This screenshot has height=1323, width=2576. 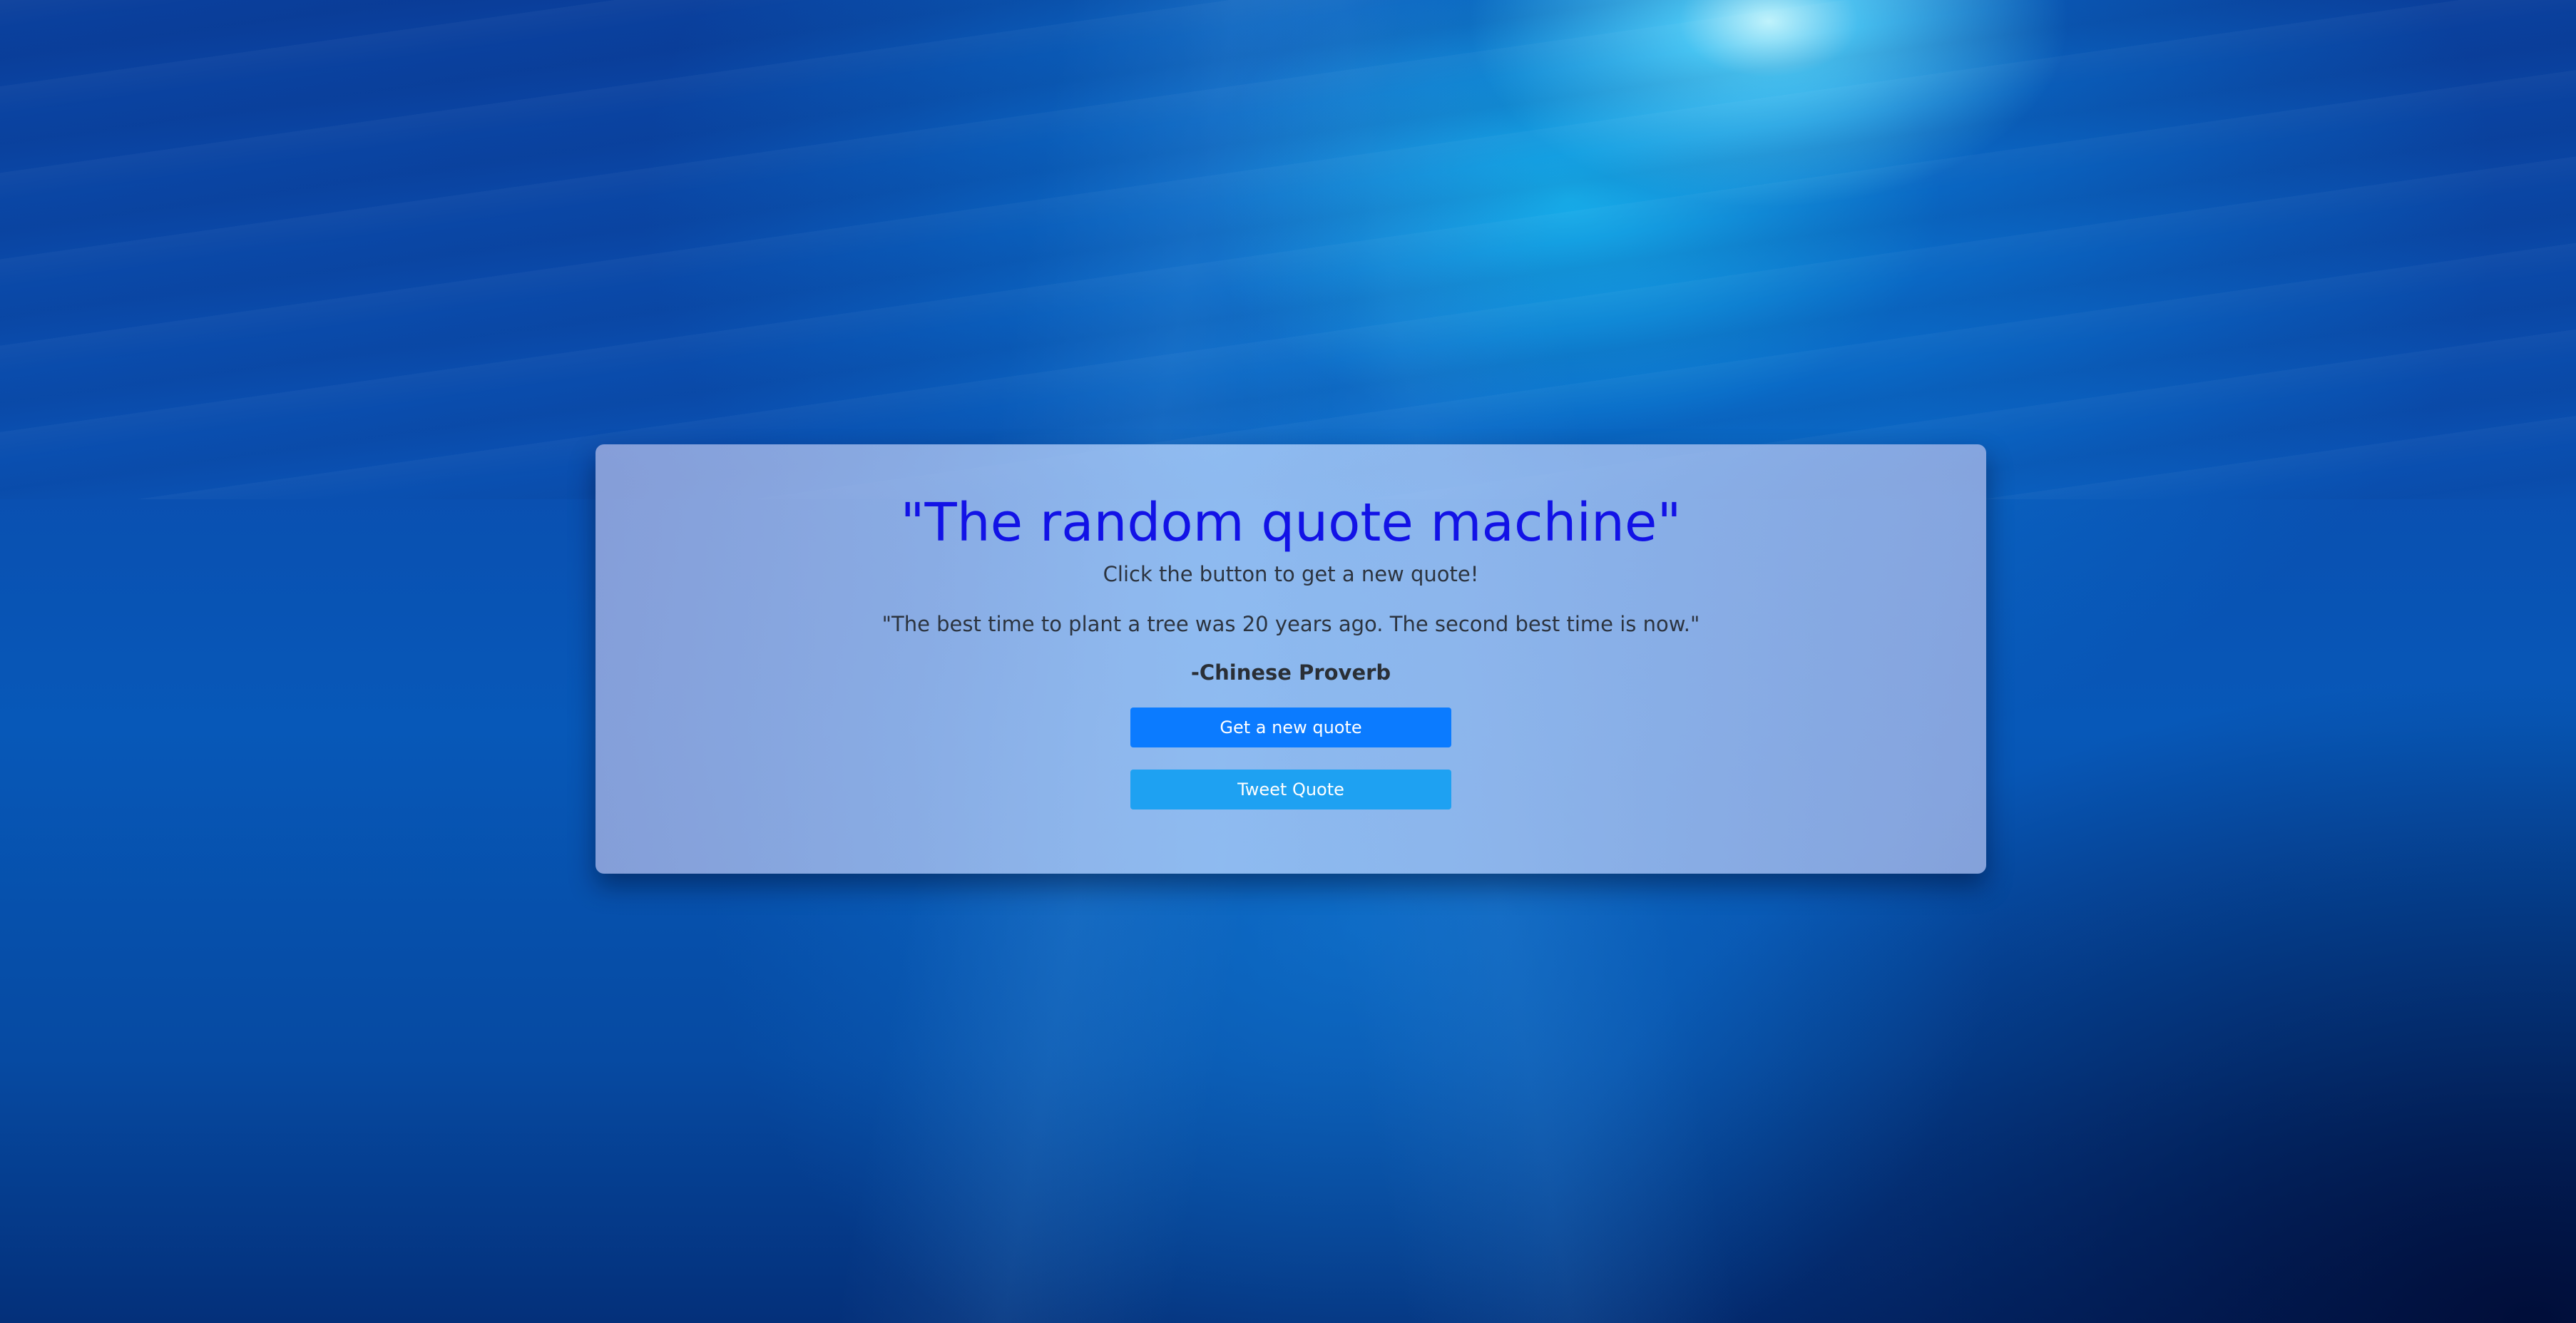 I want to click on quote-author: -Chinese Proverb, so click(x=1291, y=672).